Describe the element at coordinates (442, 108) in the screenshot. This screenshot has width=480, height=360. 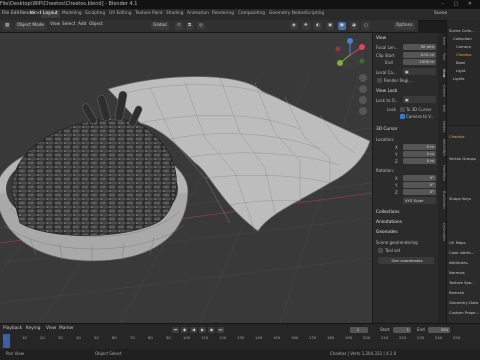
I see `sidebar-tab-edit: Edit` at that location.